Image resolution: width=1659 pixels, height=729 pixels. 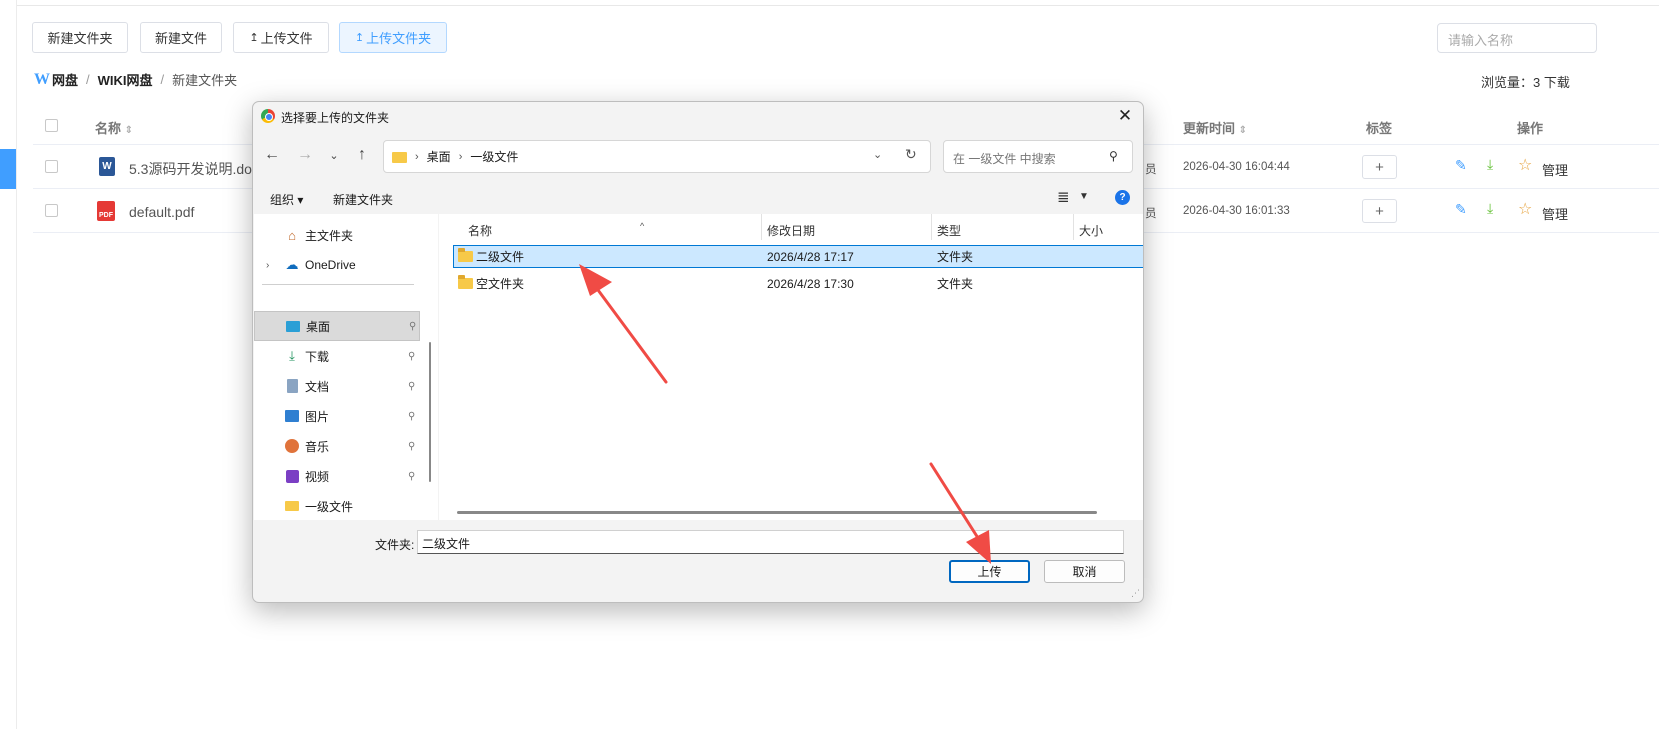 What do you see at coordinates (329, 235) in the screenshot?
I see `sidebar-item-label: 主文件夹` at bounding box center [329, 235].